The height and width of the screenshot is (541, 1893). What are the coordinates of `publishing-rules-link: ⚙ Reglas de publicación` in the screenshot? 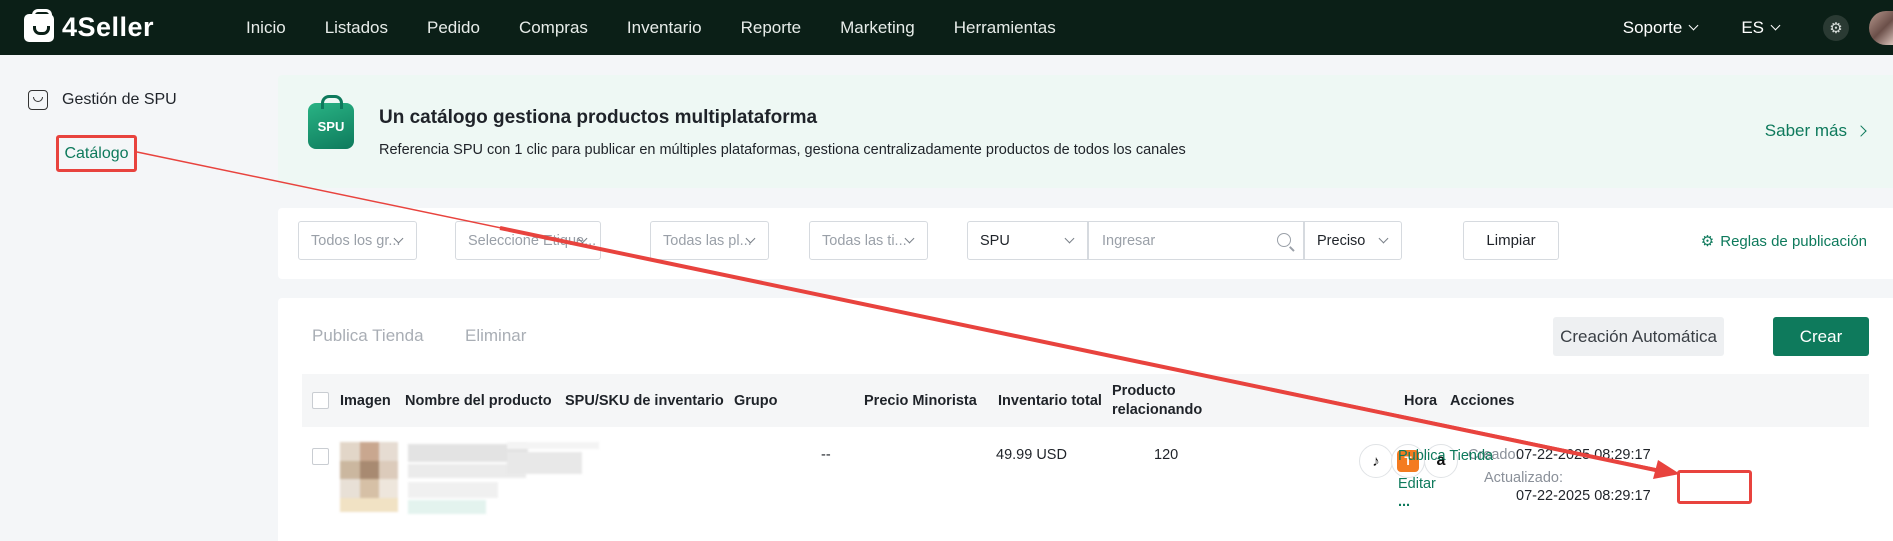 It's located at (1783, 241).